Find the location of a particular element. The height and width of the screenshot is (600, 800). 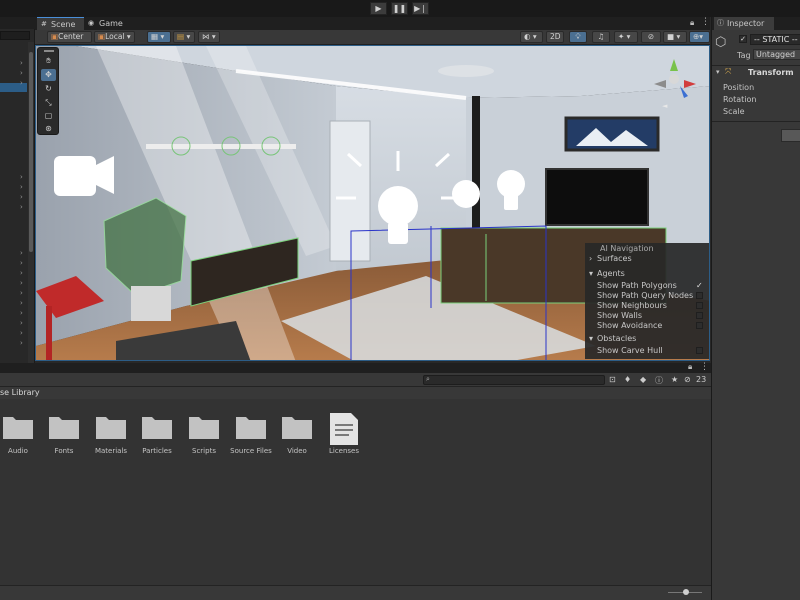

project-tab-strip: 🔒︎ ⋮ is located at coordinates (355, 367).